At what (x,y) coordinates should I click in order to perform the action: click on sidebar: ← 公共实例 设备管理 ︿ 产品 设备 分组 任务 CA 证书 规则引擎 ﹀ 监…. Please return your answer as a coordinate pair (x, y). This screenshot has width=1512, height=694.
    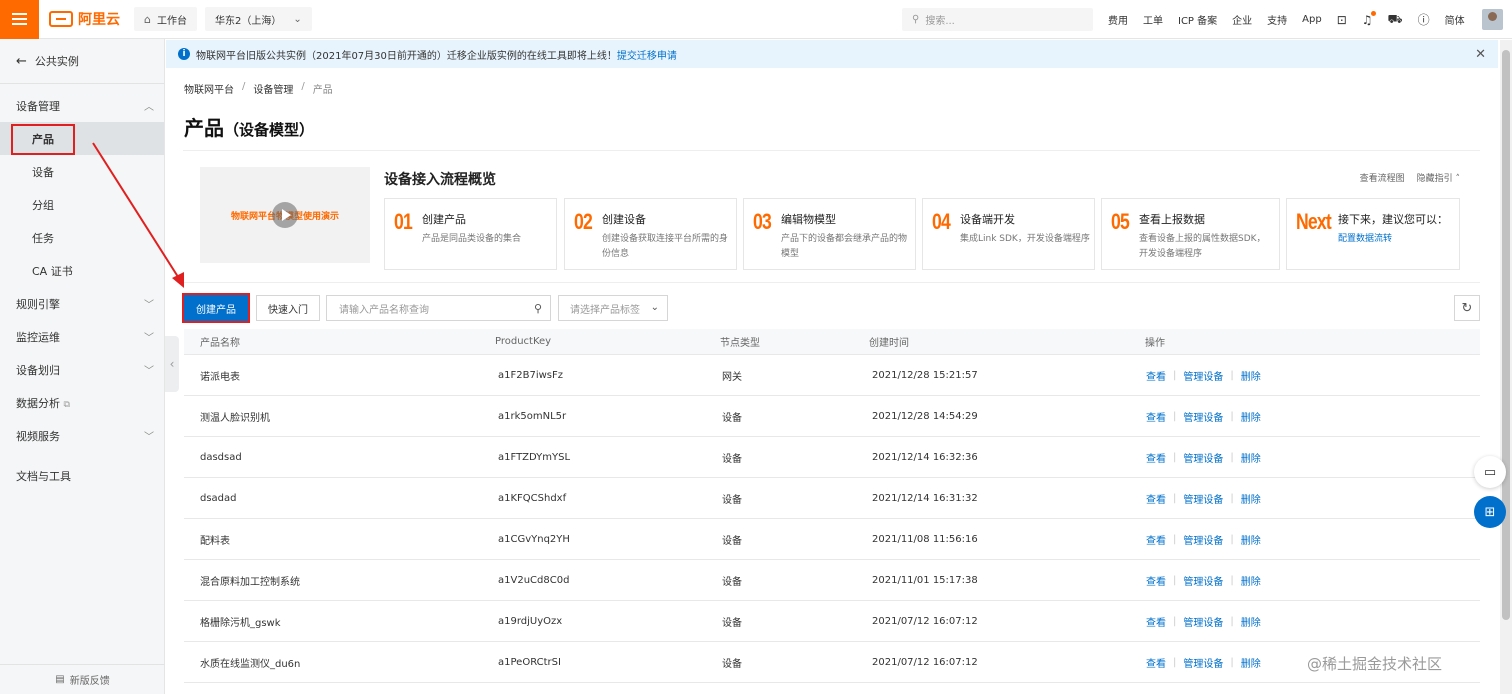
    Looking at the image, I should click on (82, 366).